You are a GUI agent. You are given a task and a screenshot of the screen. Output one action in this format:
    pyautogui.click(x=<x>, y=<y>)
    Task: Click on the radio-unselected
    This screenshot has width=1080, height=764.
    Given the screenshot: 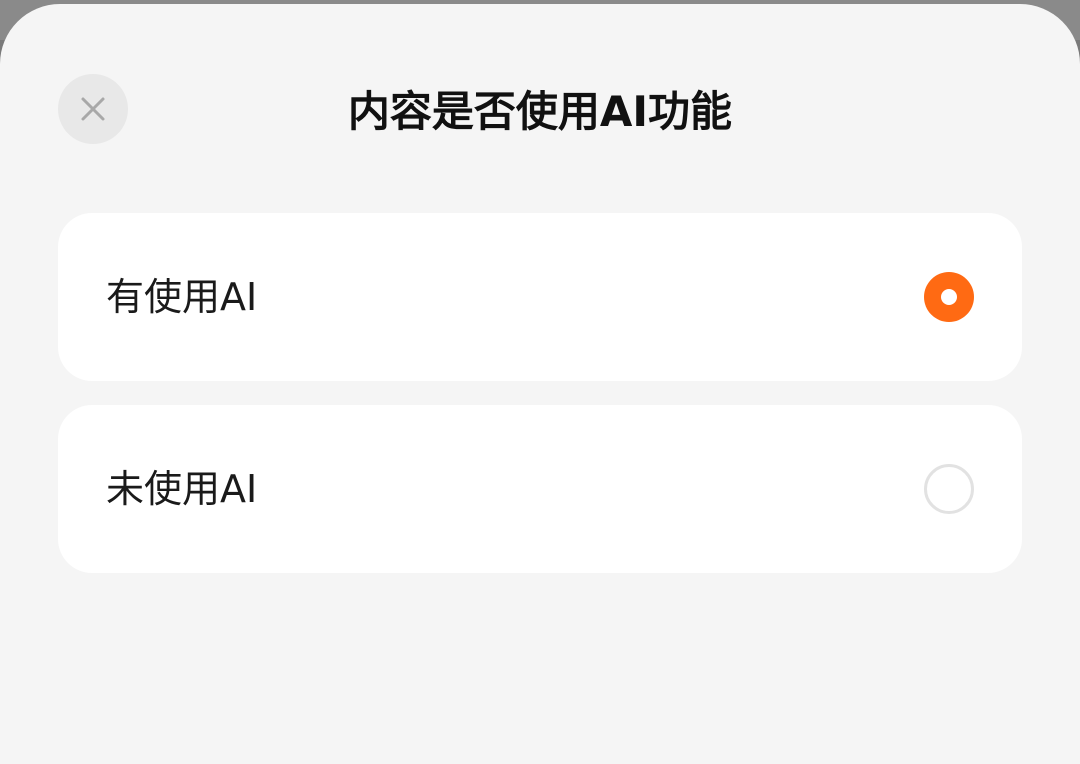 What is the action you would take?
    pyautogui.click(x=949, y=489)
    